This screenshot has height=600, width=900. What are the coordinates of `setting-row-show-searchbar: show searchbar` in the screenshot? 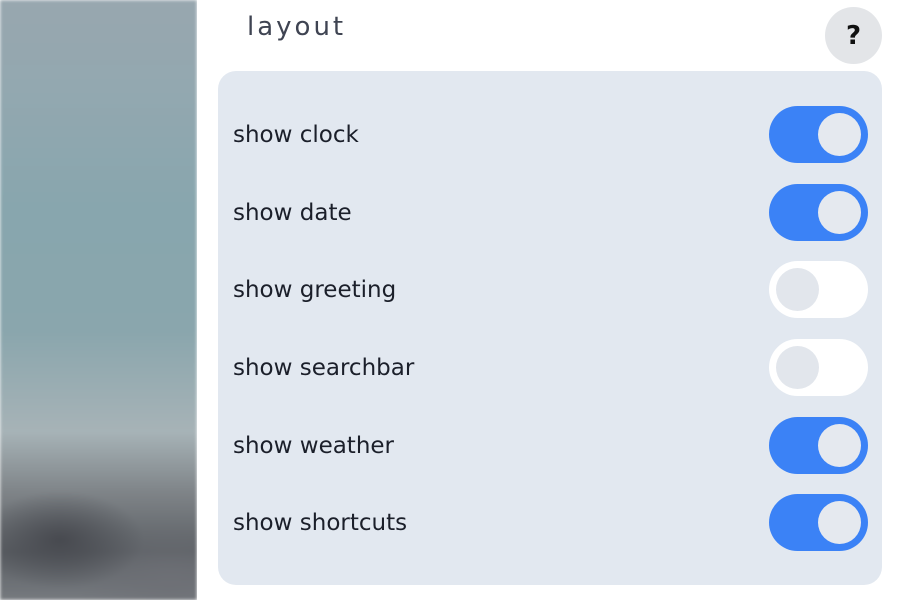 It's located at (550, 368).